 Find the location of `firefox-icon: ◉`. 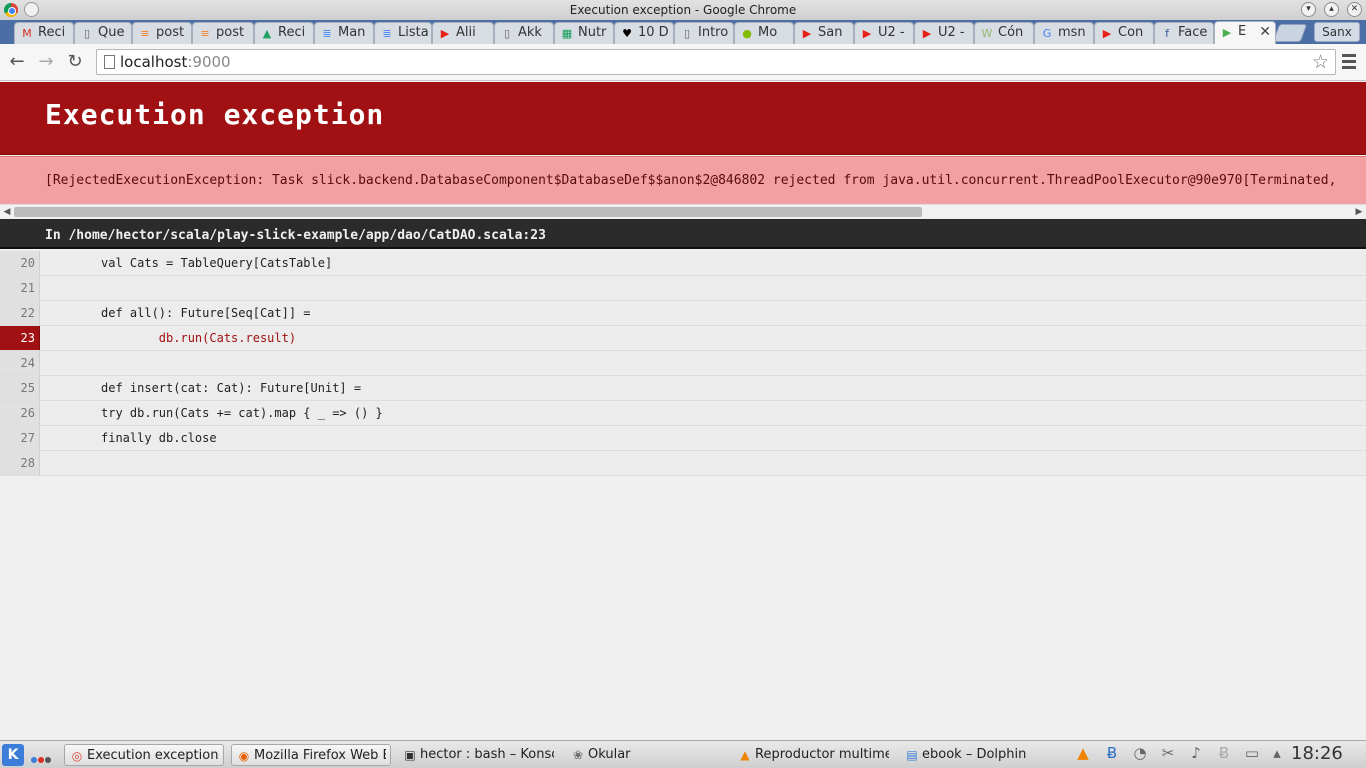

firefox-icon: ◉ is located at coordinates (244, 756).